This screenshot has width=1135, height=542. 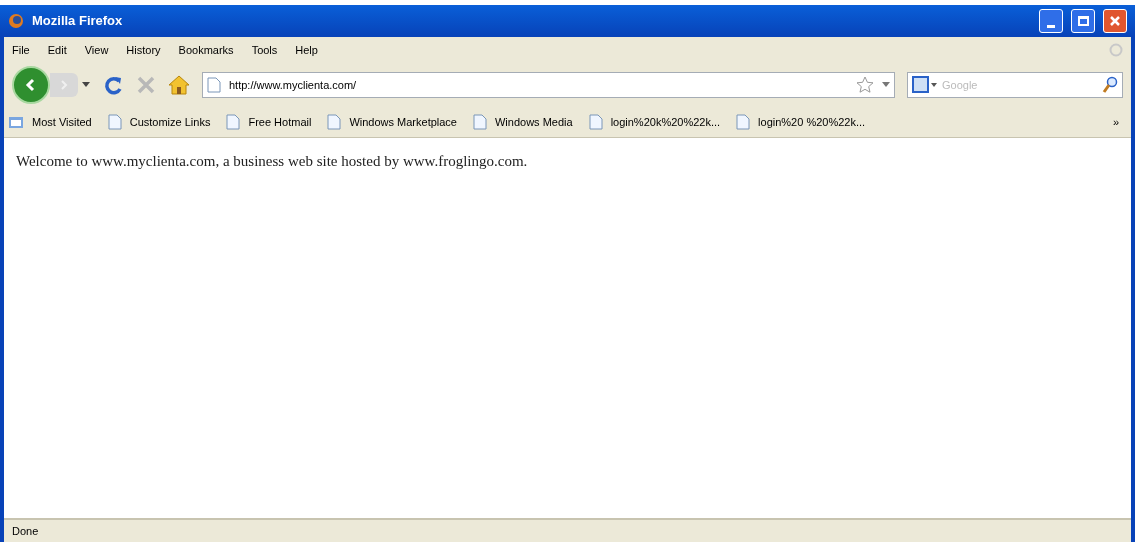 What do you see at coordinates (264, 50) in the screenshot?
I see `menu-item: Tools` at bounding box center [264, 50].